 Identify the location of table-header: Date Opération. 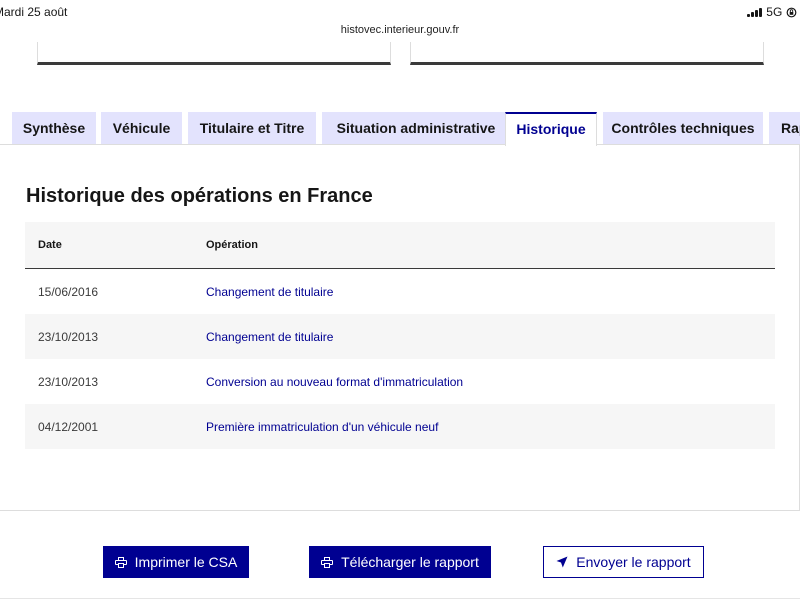
(400, 245).